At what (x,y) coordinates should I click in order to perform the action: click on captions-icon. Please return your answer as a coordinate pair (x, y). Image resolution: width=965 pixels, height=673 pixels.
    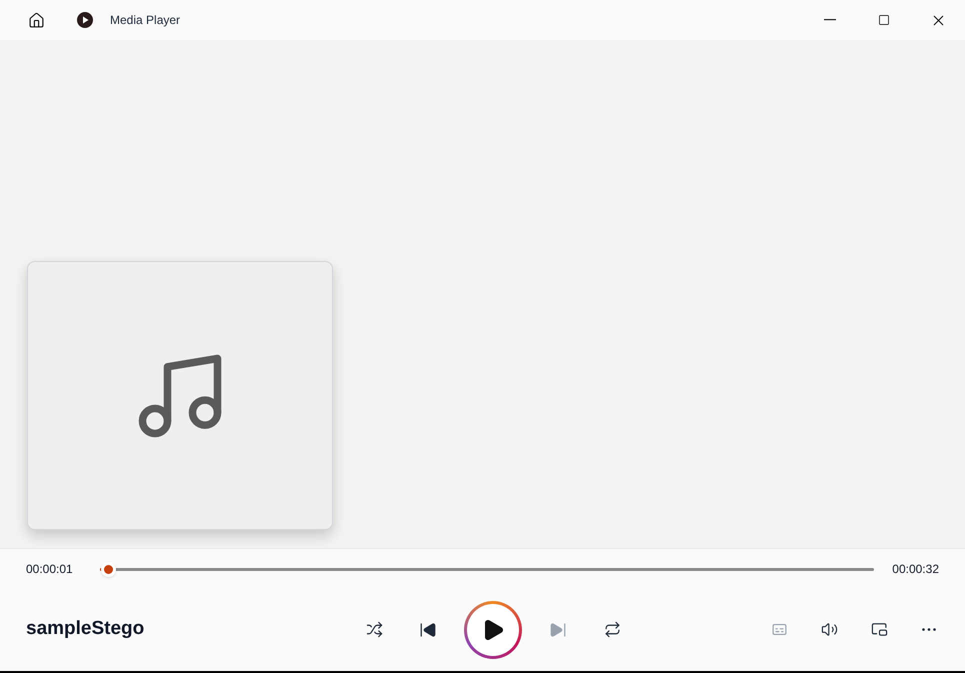
    Looking at the image, I should click on (779, 629).